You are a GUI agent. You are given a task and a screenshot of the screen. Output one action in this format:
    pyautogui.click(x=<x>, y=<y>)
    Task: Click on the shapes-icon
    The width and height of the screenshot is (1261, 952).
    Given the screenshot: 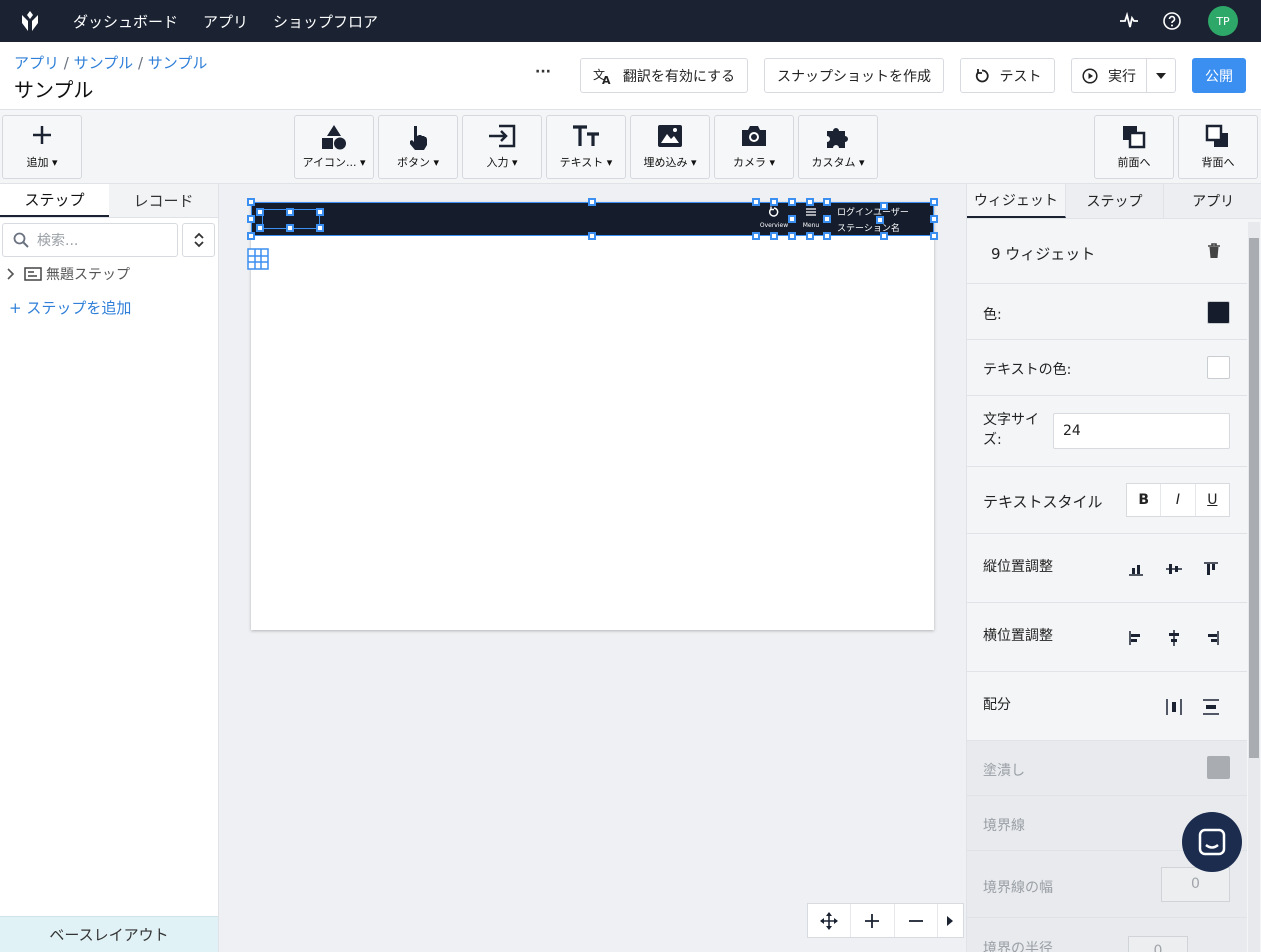 What is the action you would take?
    pyautogui.click(x=334, y=137)
    